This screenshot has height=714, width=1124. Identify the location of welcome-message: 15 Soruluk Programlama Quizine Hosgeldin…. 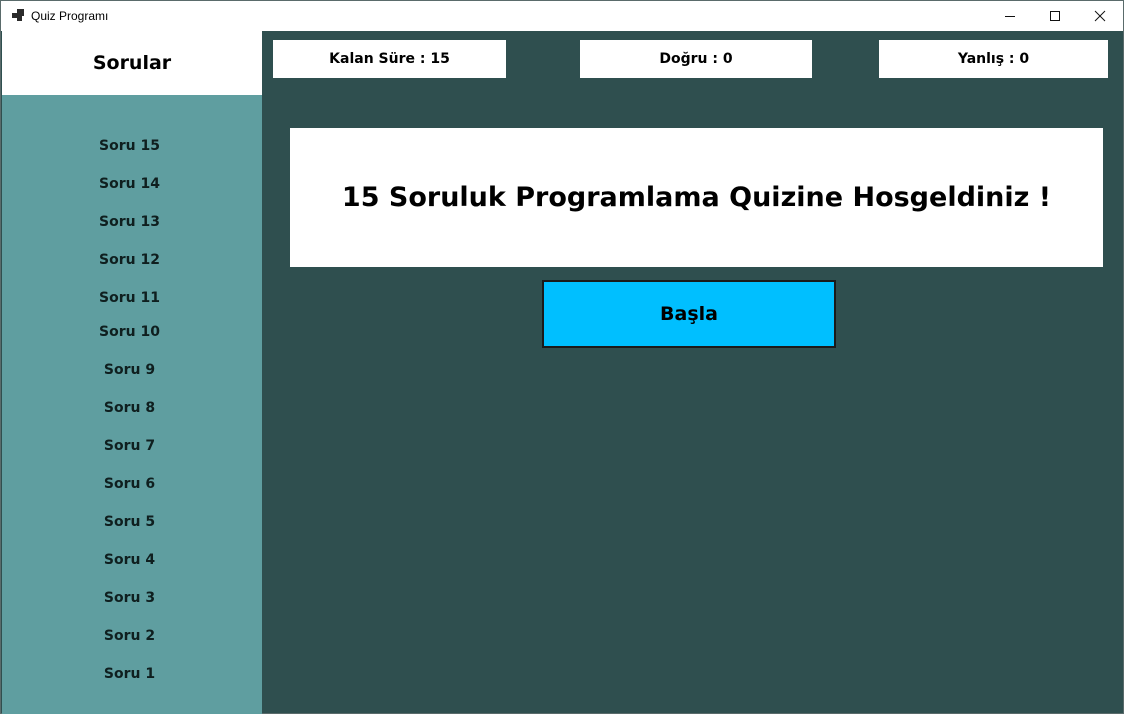
(696, 197).